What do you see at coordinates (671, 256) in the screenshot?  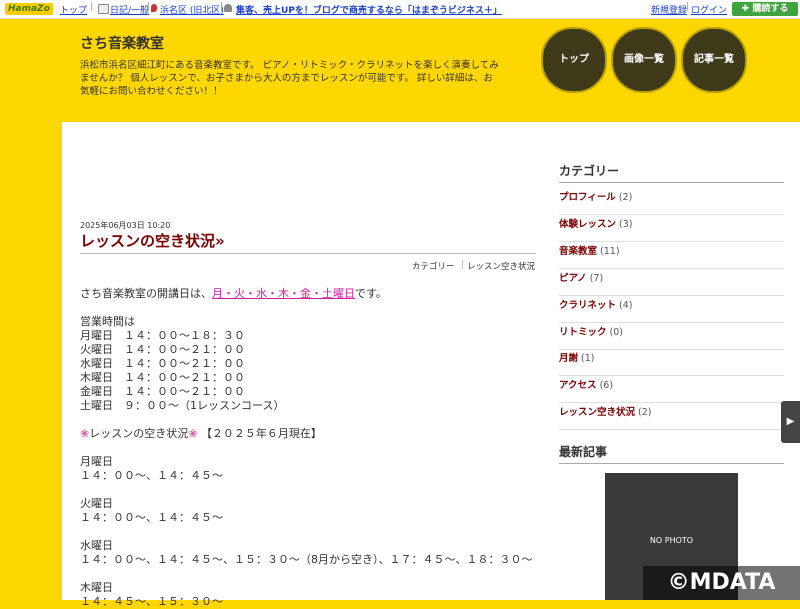 I see `sidebar-item-school: 音楽教室 (11)` at bounding box center [671, 256].